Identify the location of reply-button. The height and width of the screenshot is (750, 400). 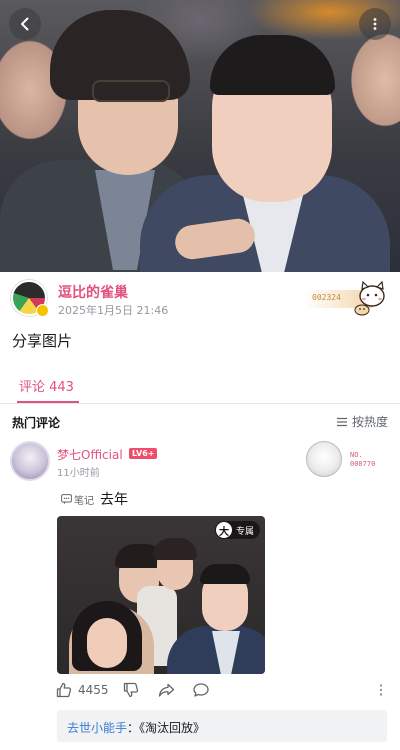
(201, 690).